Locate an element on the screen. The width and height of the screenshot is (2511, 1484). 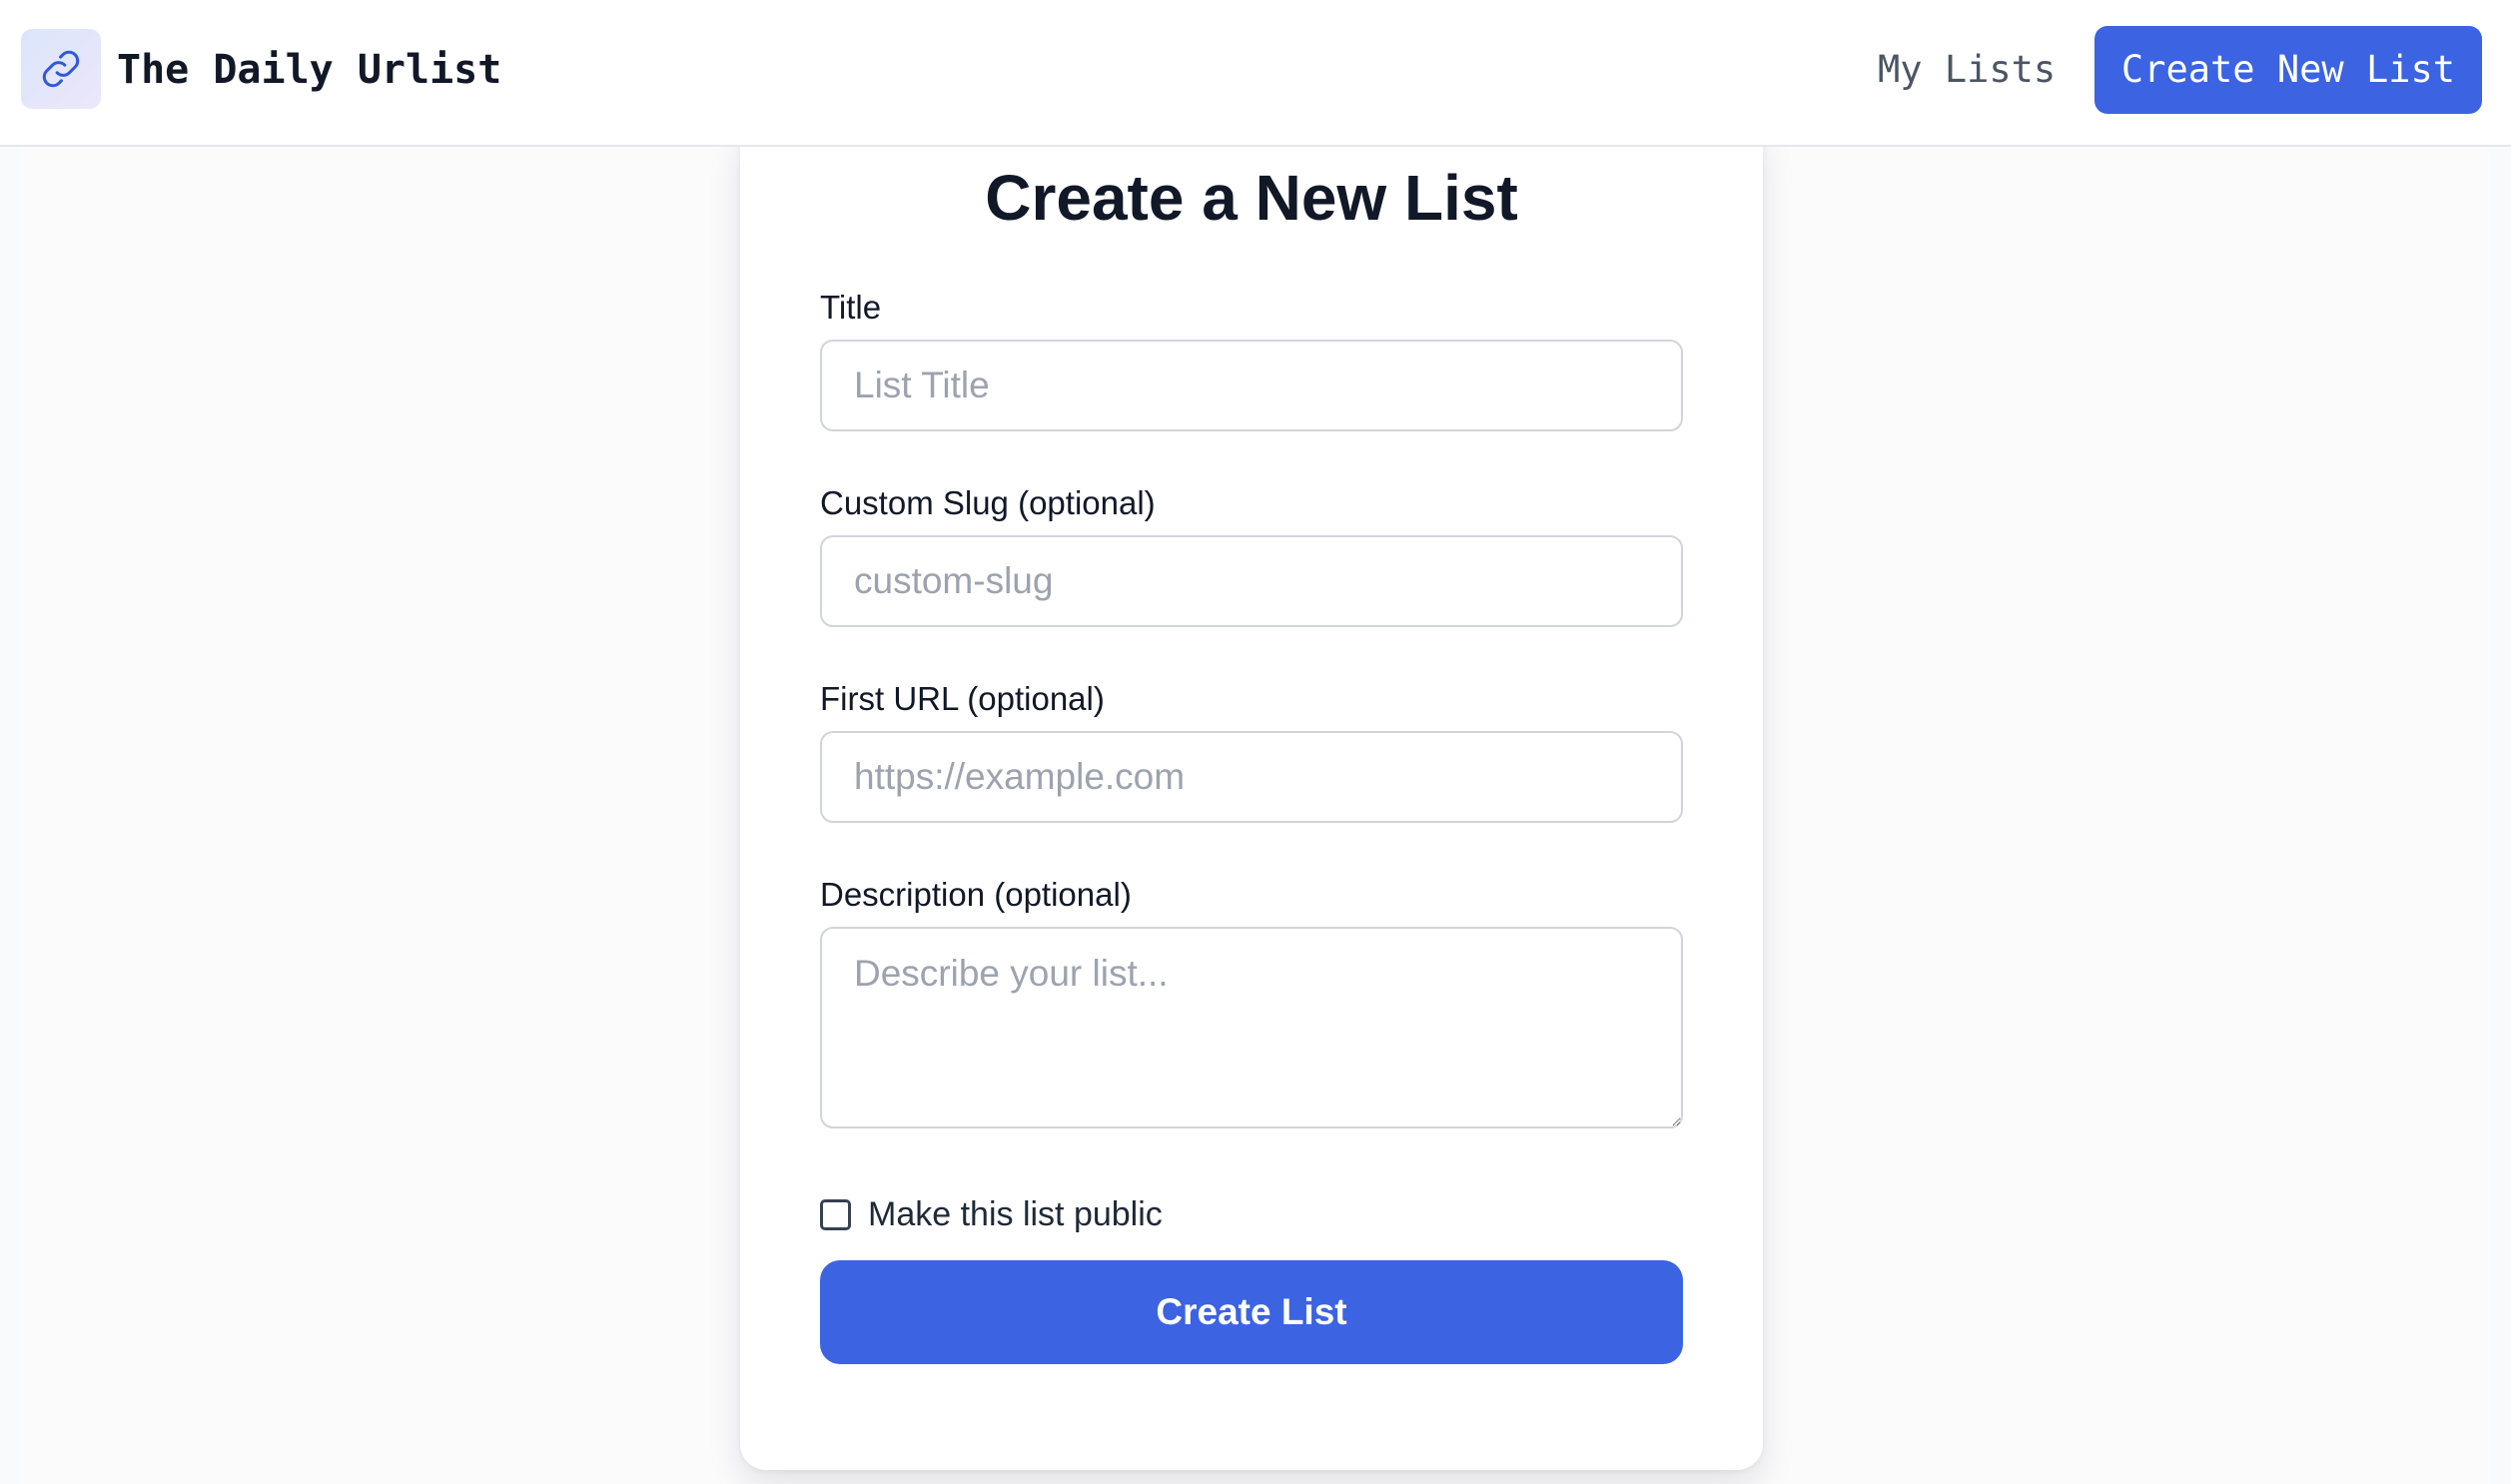
nav-my-lists-link: My Lists is located at coordinates (1967, 70).